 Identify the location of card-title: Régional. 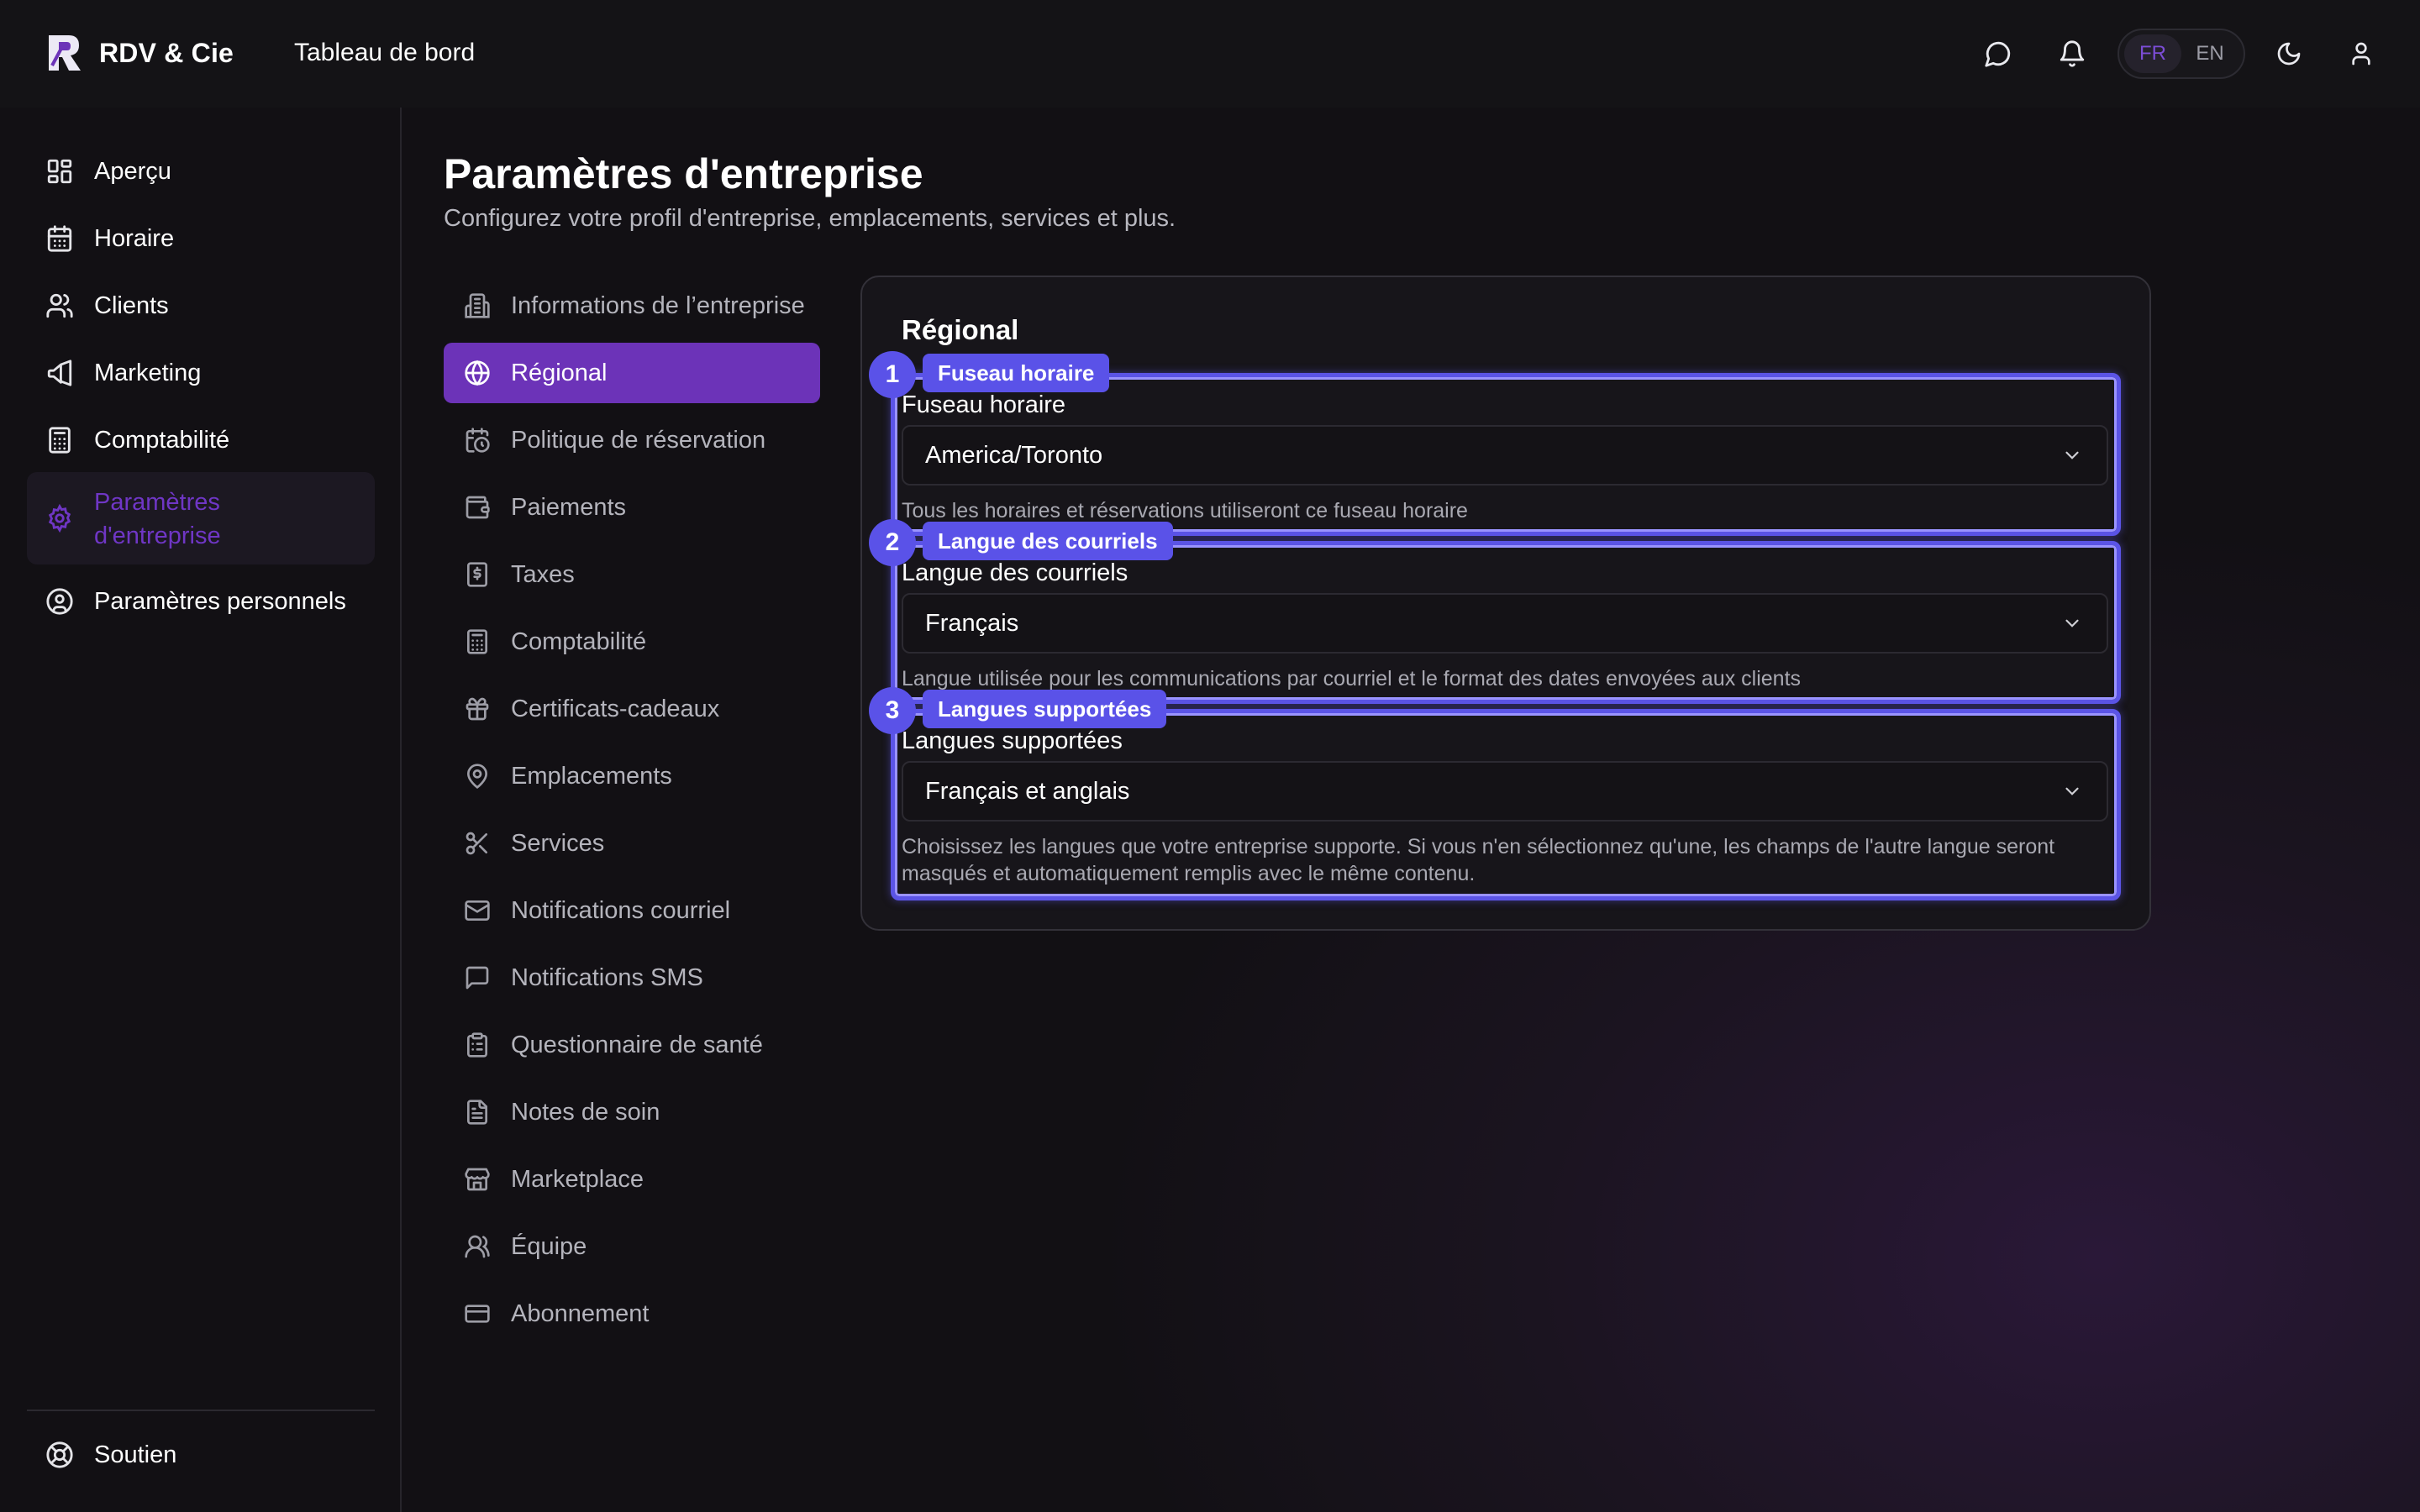
(961, 329).